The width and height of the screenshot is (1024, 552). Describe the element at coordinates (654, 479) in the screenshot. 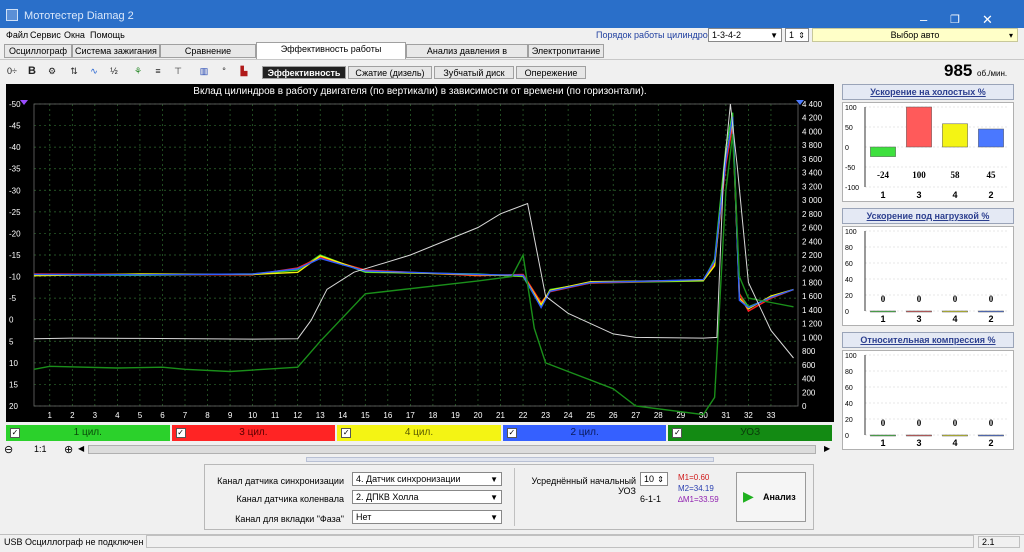

I see `avg-advance-stepper: 10 ⇕` at that location.